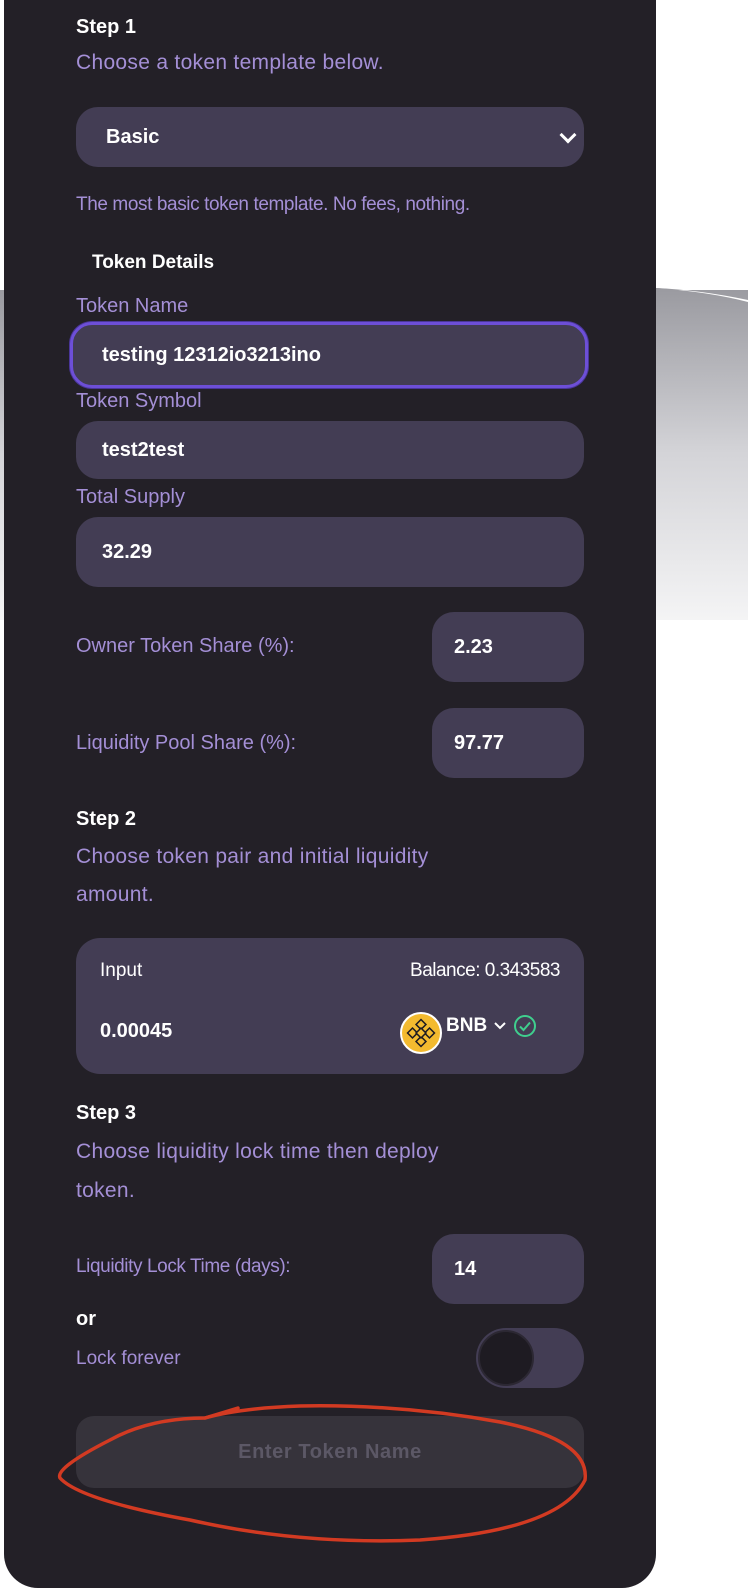 Image resolution: width=748 pixels, height=1588 pixels. Describe the element at coordinates (186, 743) in the screenshot. I see `lp-share-label: Liquidity Pool Share (%):` at that location.